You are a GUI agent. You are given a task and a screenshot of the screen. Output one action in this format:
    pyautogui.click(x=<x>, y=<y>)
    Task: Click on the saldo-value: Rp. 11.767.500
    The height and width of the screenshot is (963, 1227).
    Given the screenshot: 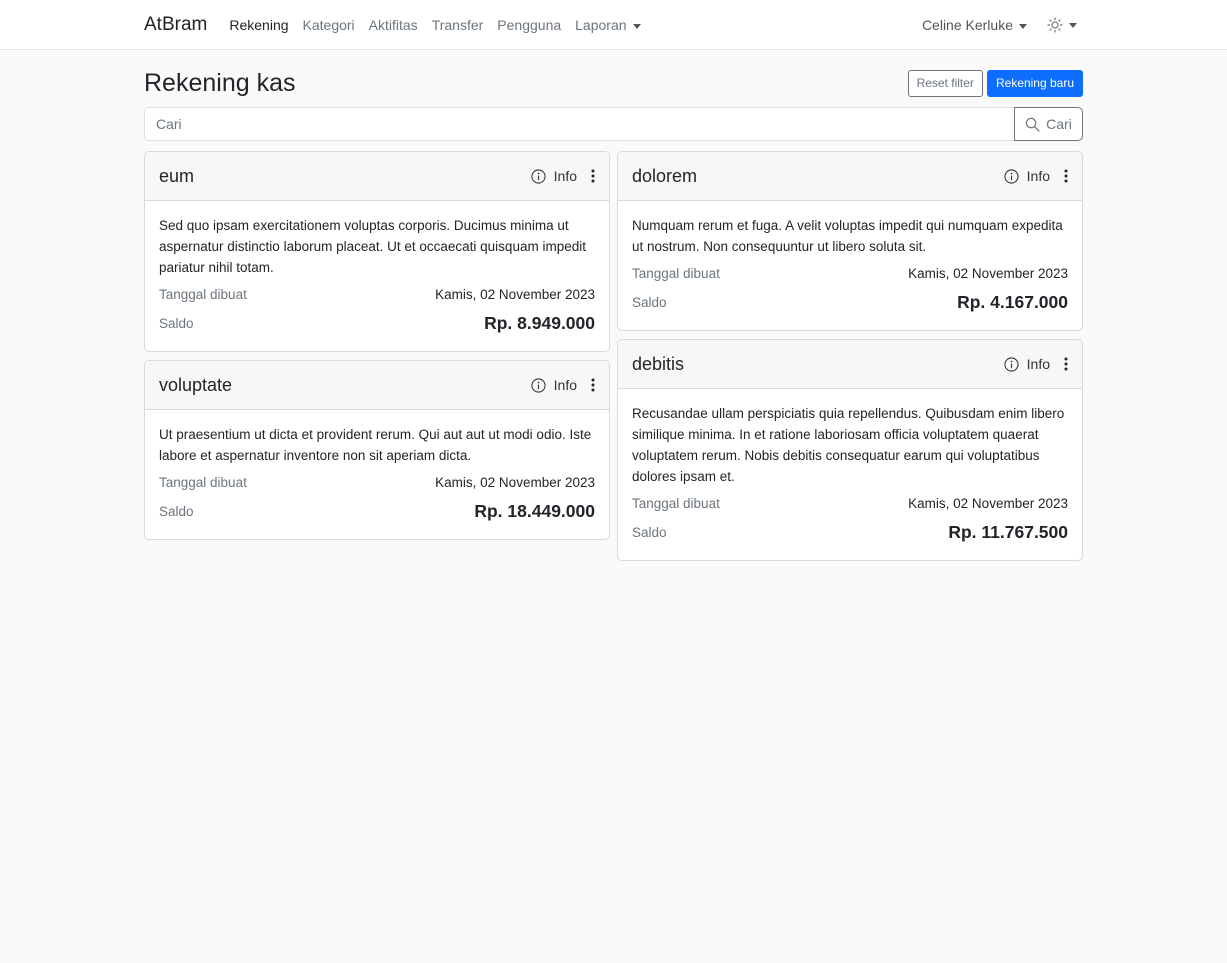 What is the action you would take?
    pyautogui.click(x=1008, y=531)
    